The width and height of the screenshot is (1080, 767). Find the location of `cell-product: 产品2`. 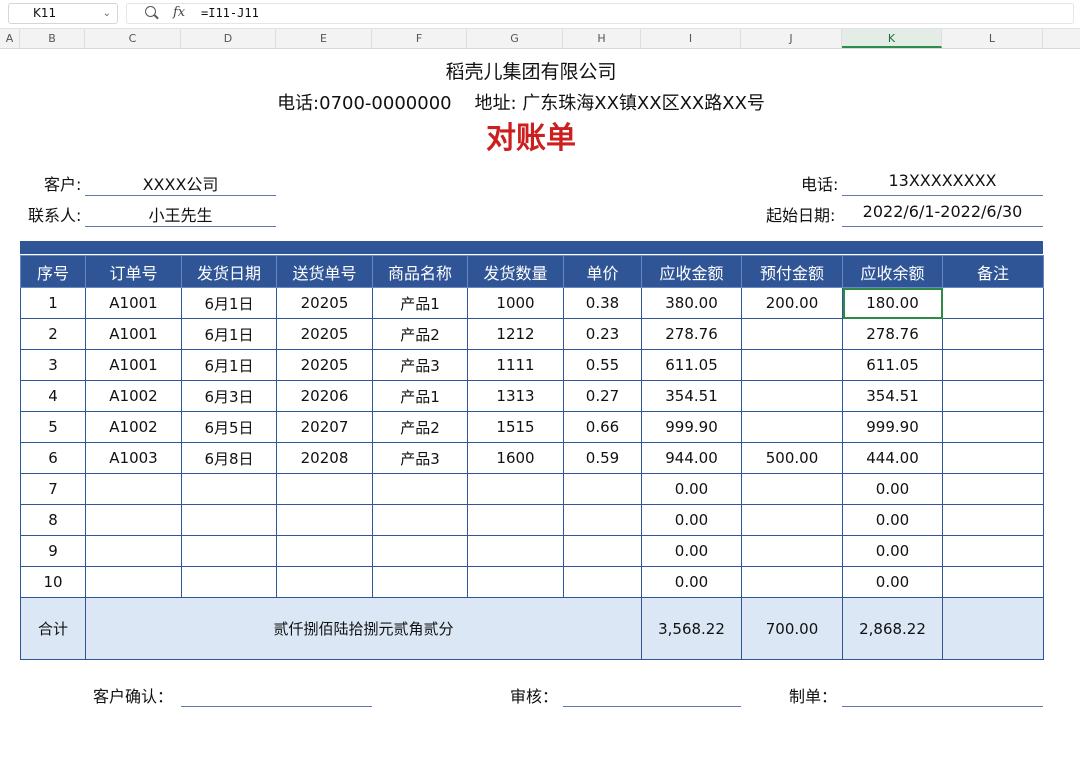

cell-product: 产品2 is located at coordinates (420, 334).